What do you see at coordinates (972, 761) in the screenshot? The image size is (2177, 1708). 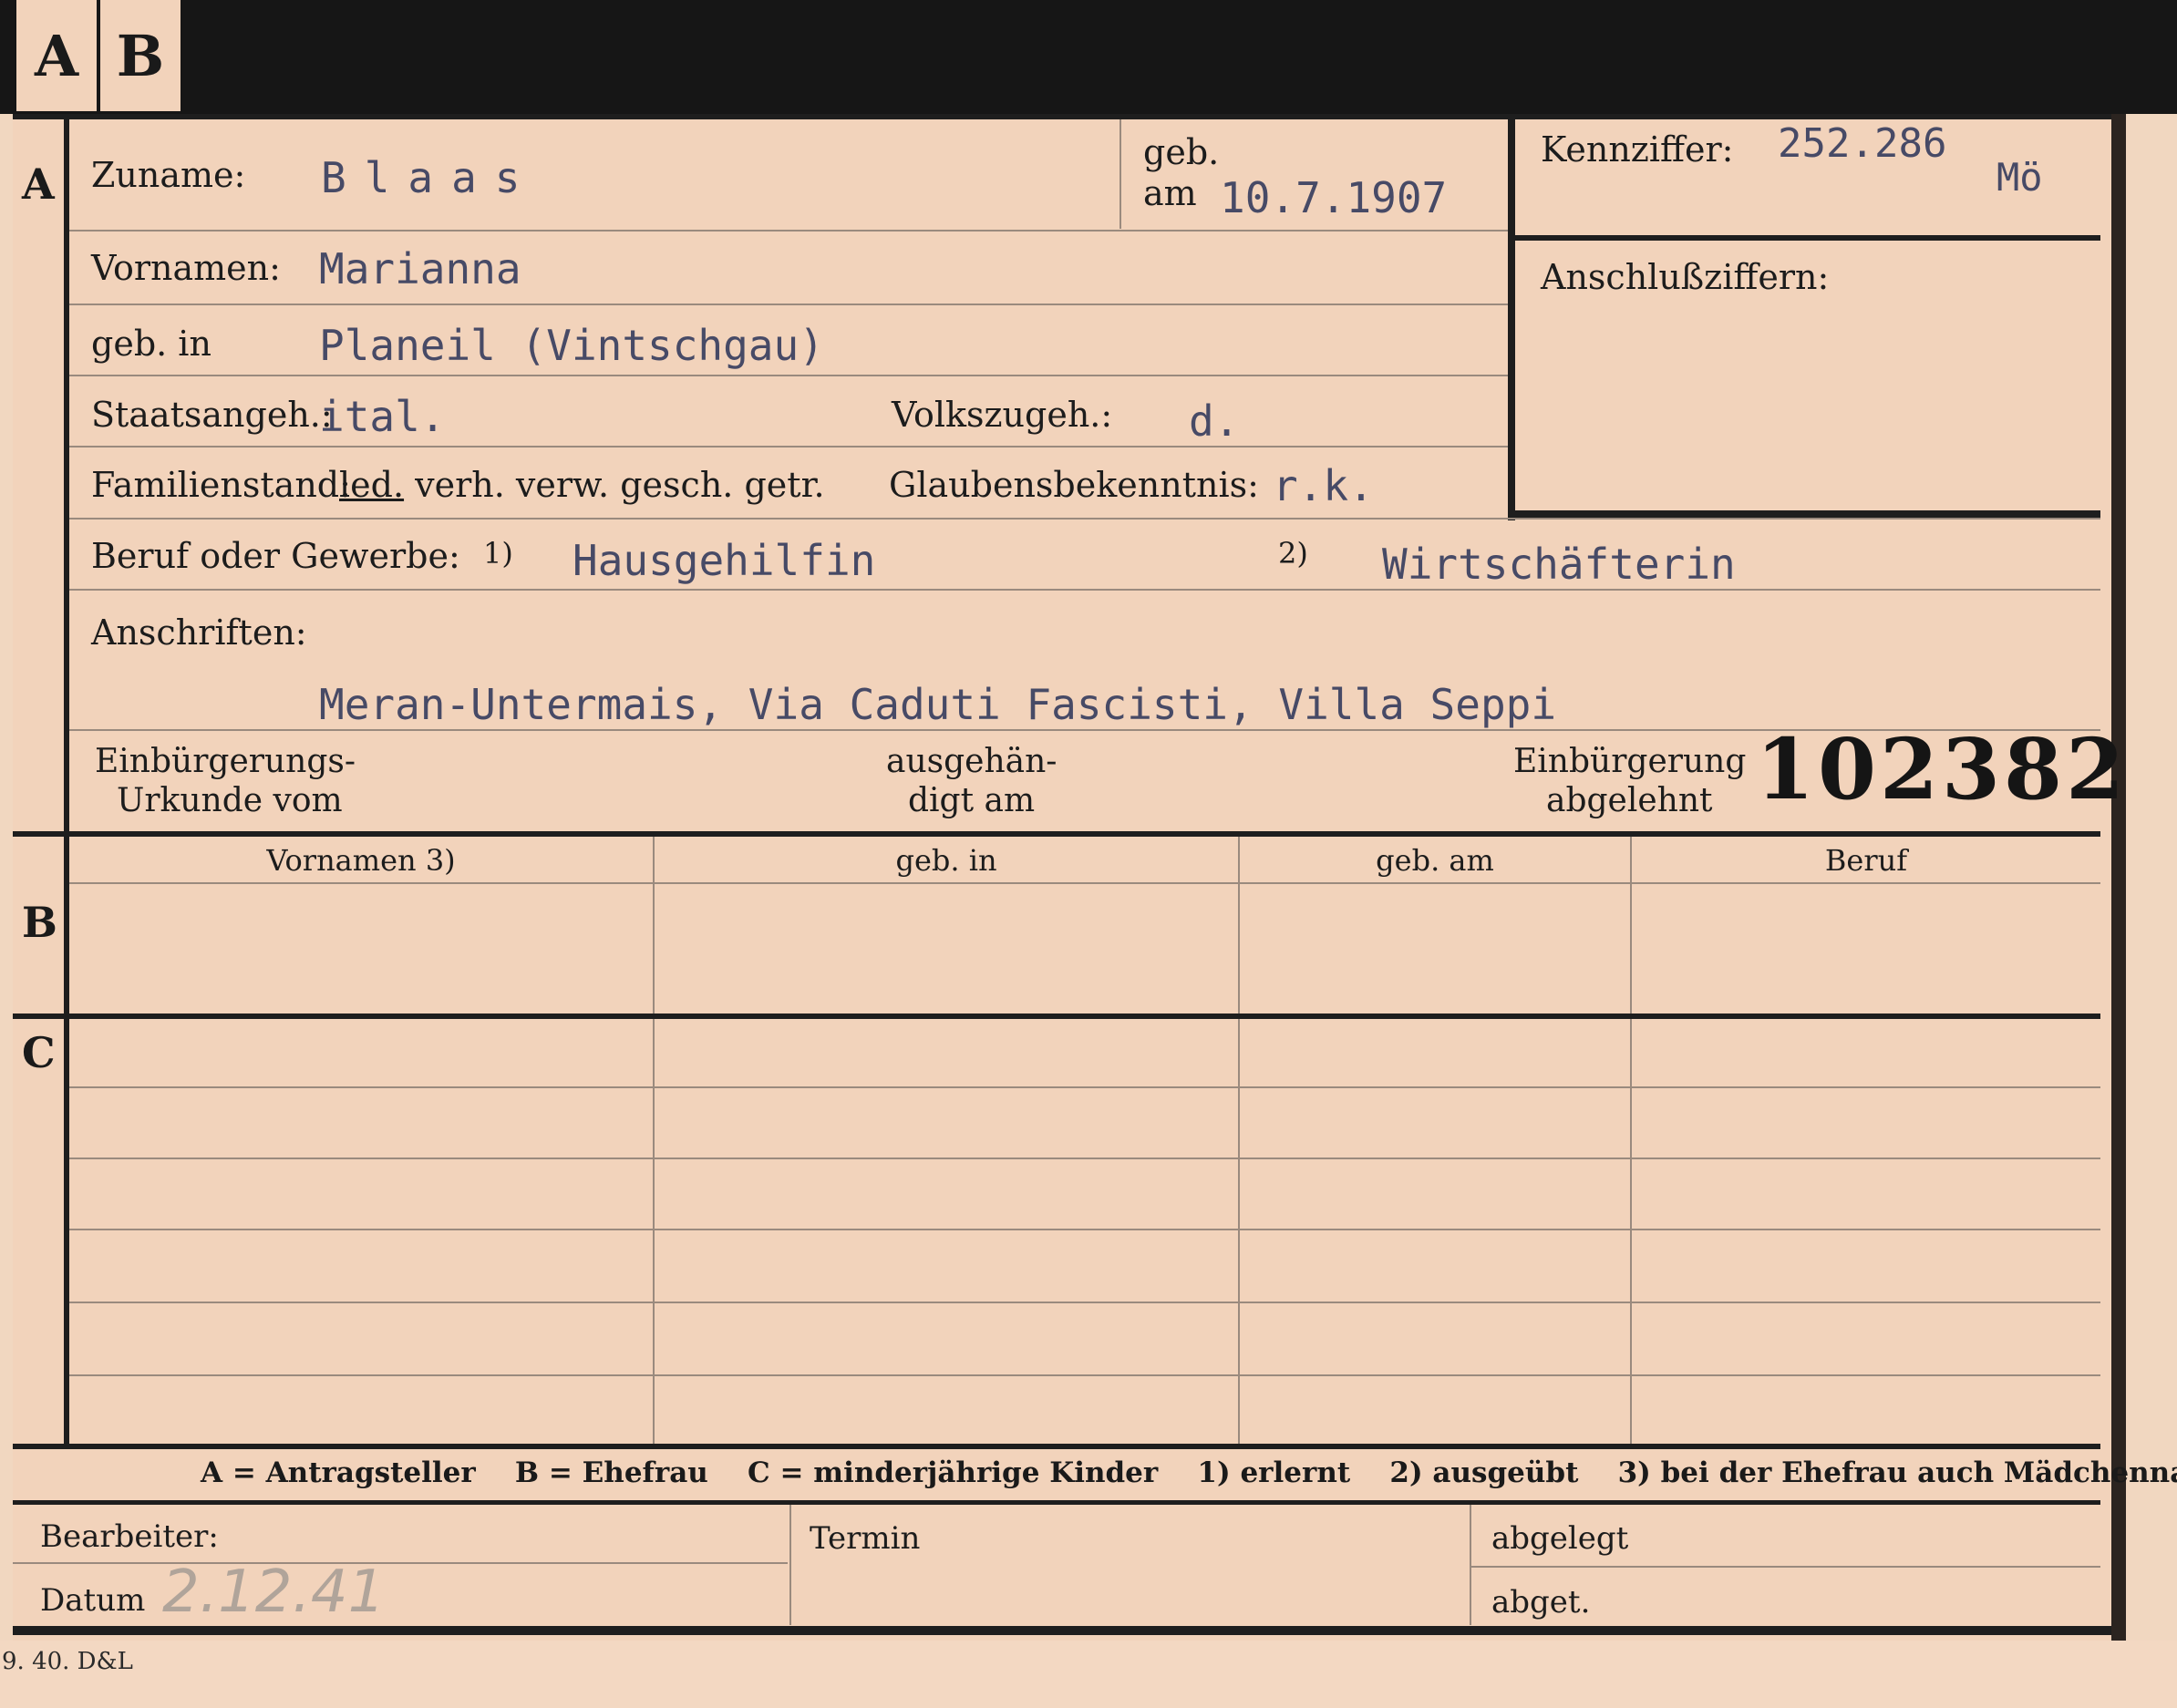 I see `ausgehaen-label-1: ausgehän-` at bounding box center [972, 761].